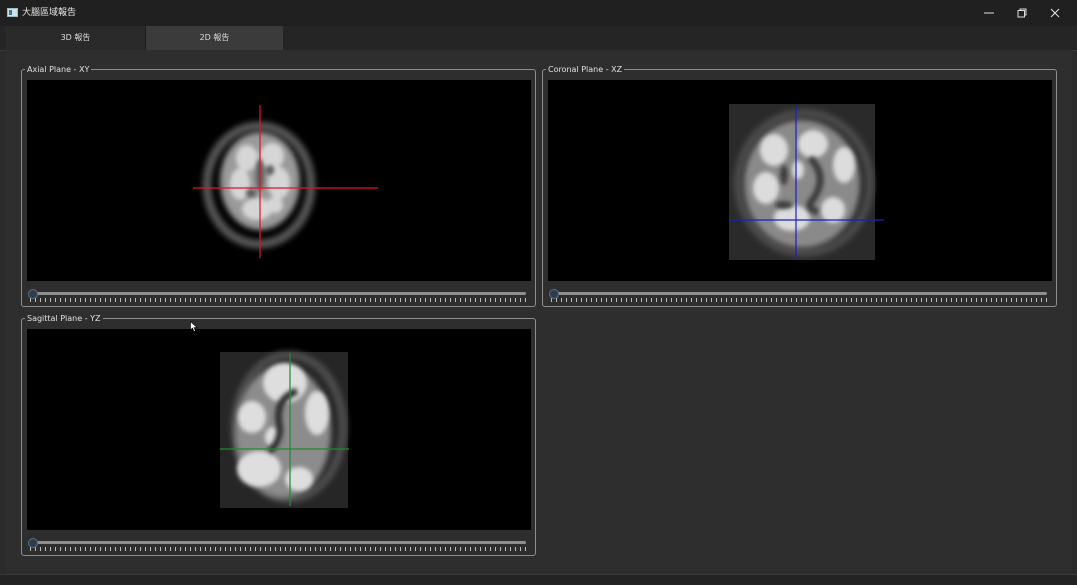 The width and height of the screenshot is (1077, 585). Describe the element at coordinates (538, 579) in the screenshot. I see `status-bar` at that location.